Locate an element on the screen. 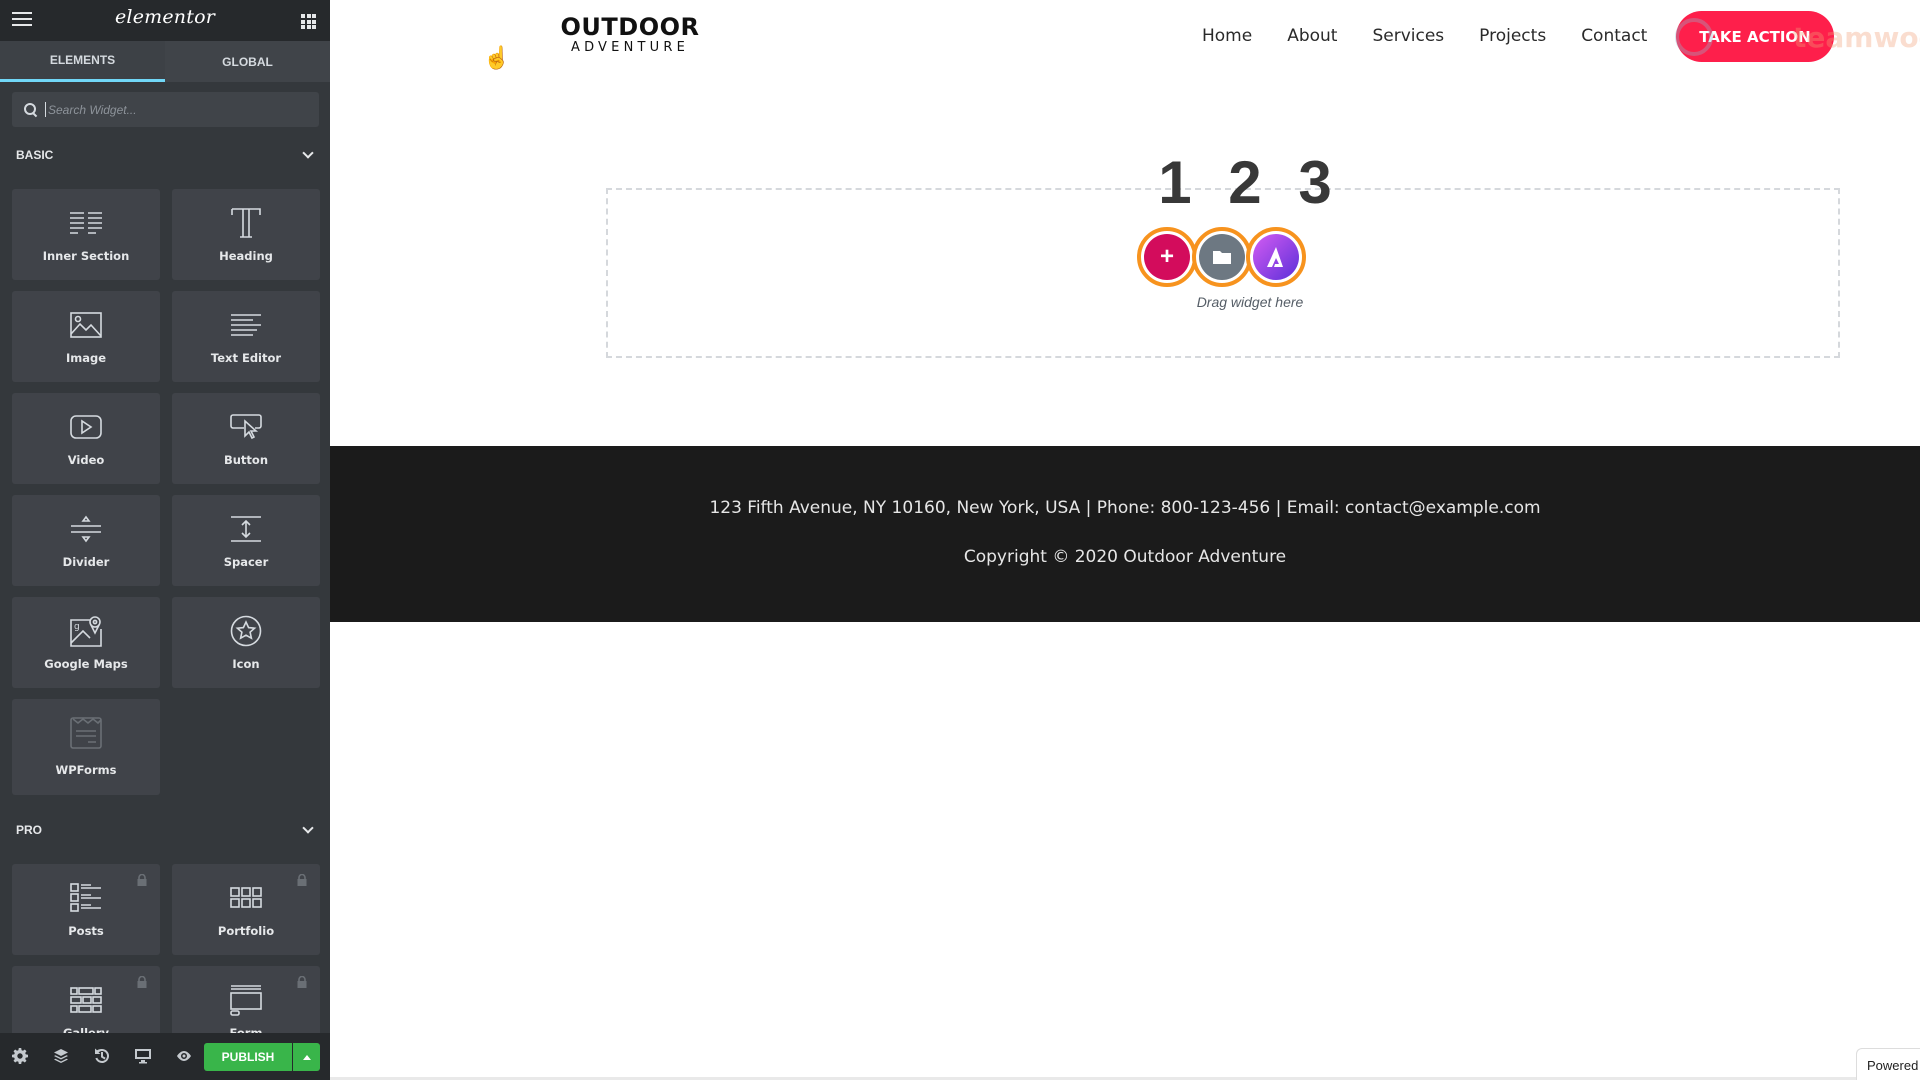 The width and height of the screenshot is (1920, 1080). astra-icon is located at coordinates (1276, 257).